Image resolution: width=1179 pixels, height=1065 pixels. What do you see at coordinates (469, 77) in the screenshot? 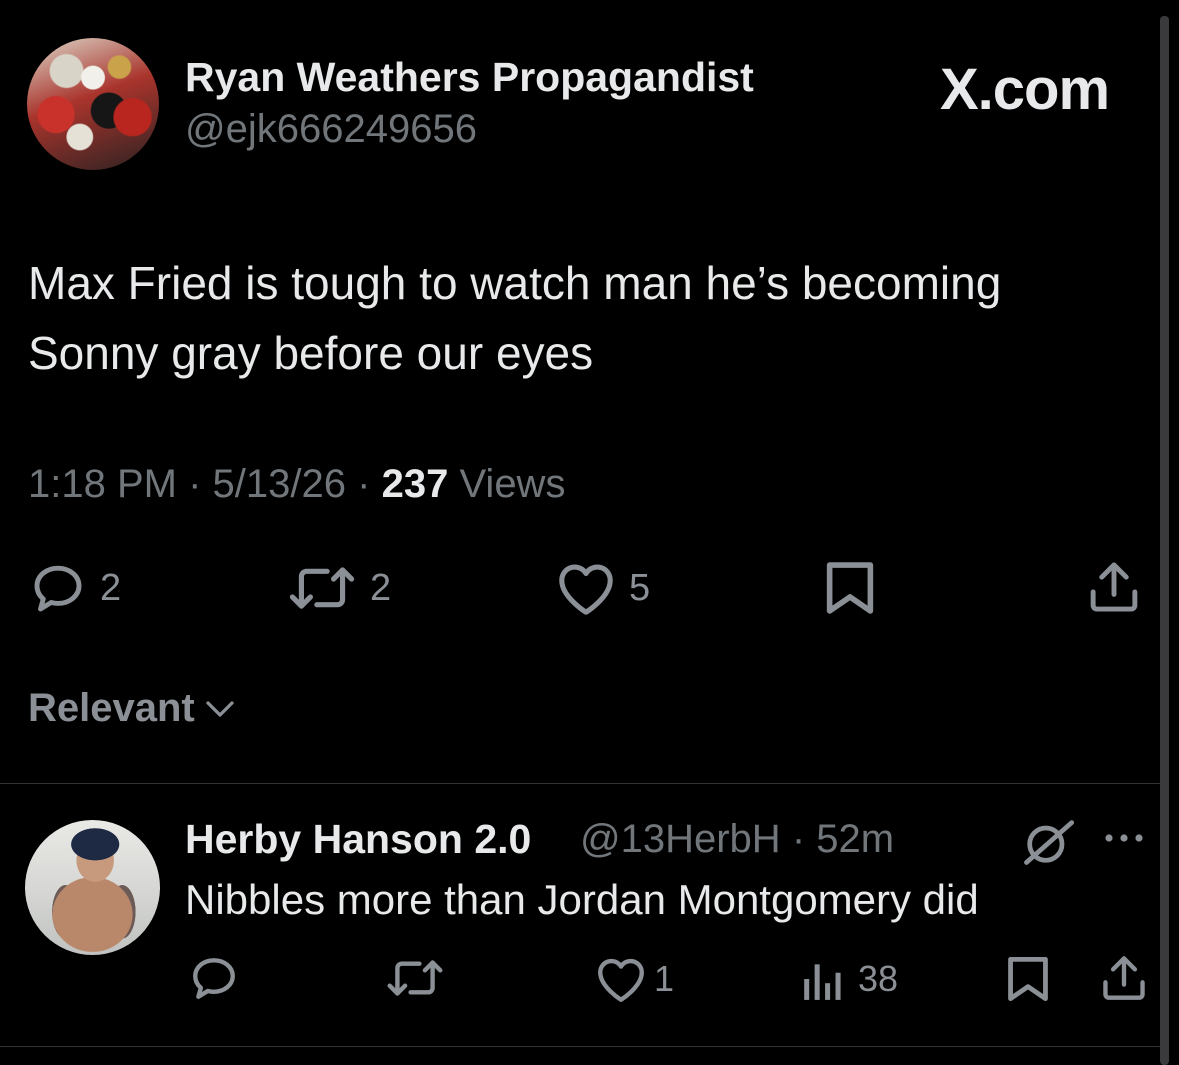
I see `author-display-name: Ryan Weathers Propagandist` at bounding box center [469, 77].